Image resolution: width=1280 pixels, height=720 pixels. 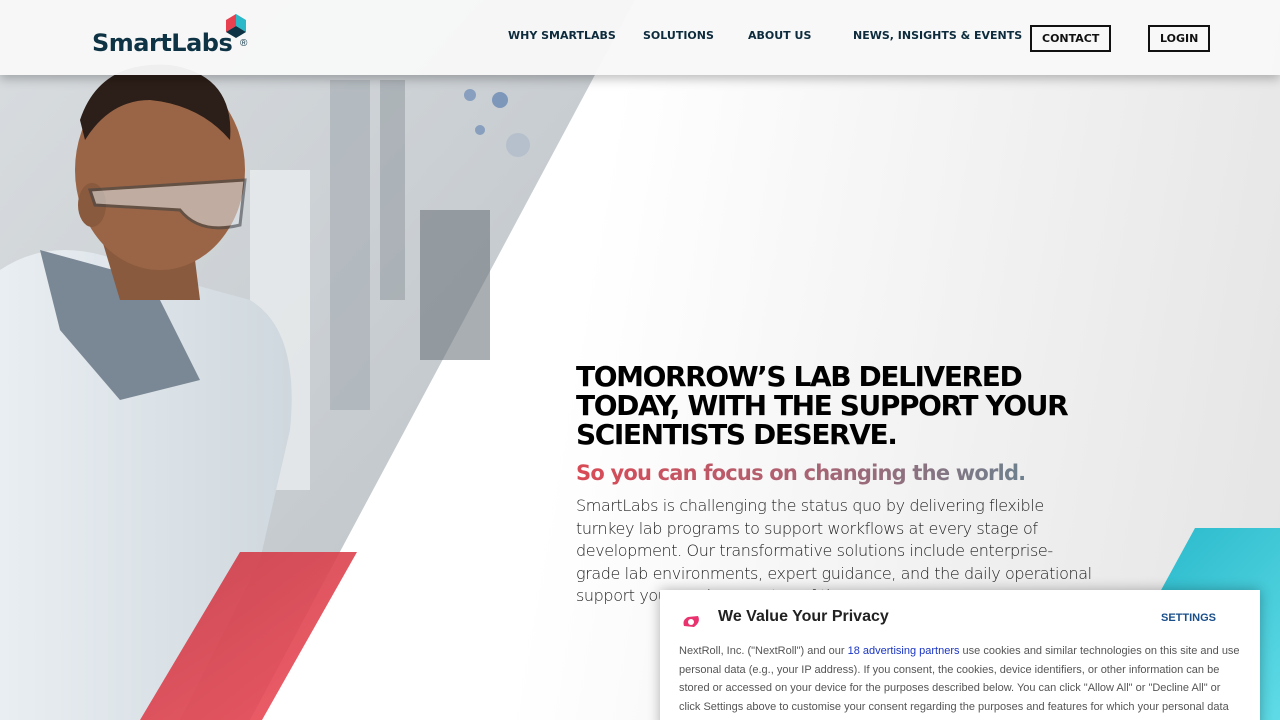 I want to click on nav-news-insights-events: NEWS, INSIGHTS & EVENTS, so click(x=937, y=35).